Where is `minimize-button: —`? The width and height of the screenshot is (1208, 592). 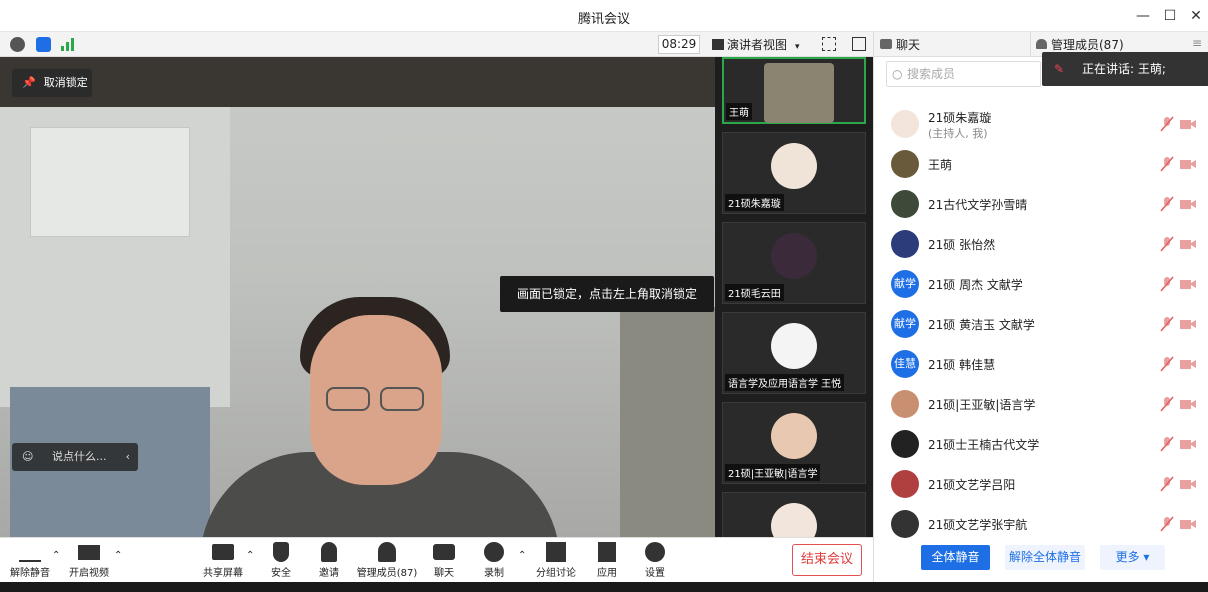
minimize-button: — is located at coordinates (1143, 16).